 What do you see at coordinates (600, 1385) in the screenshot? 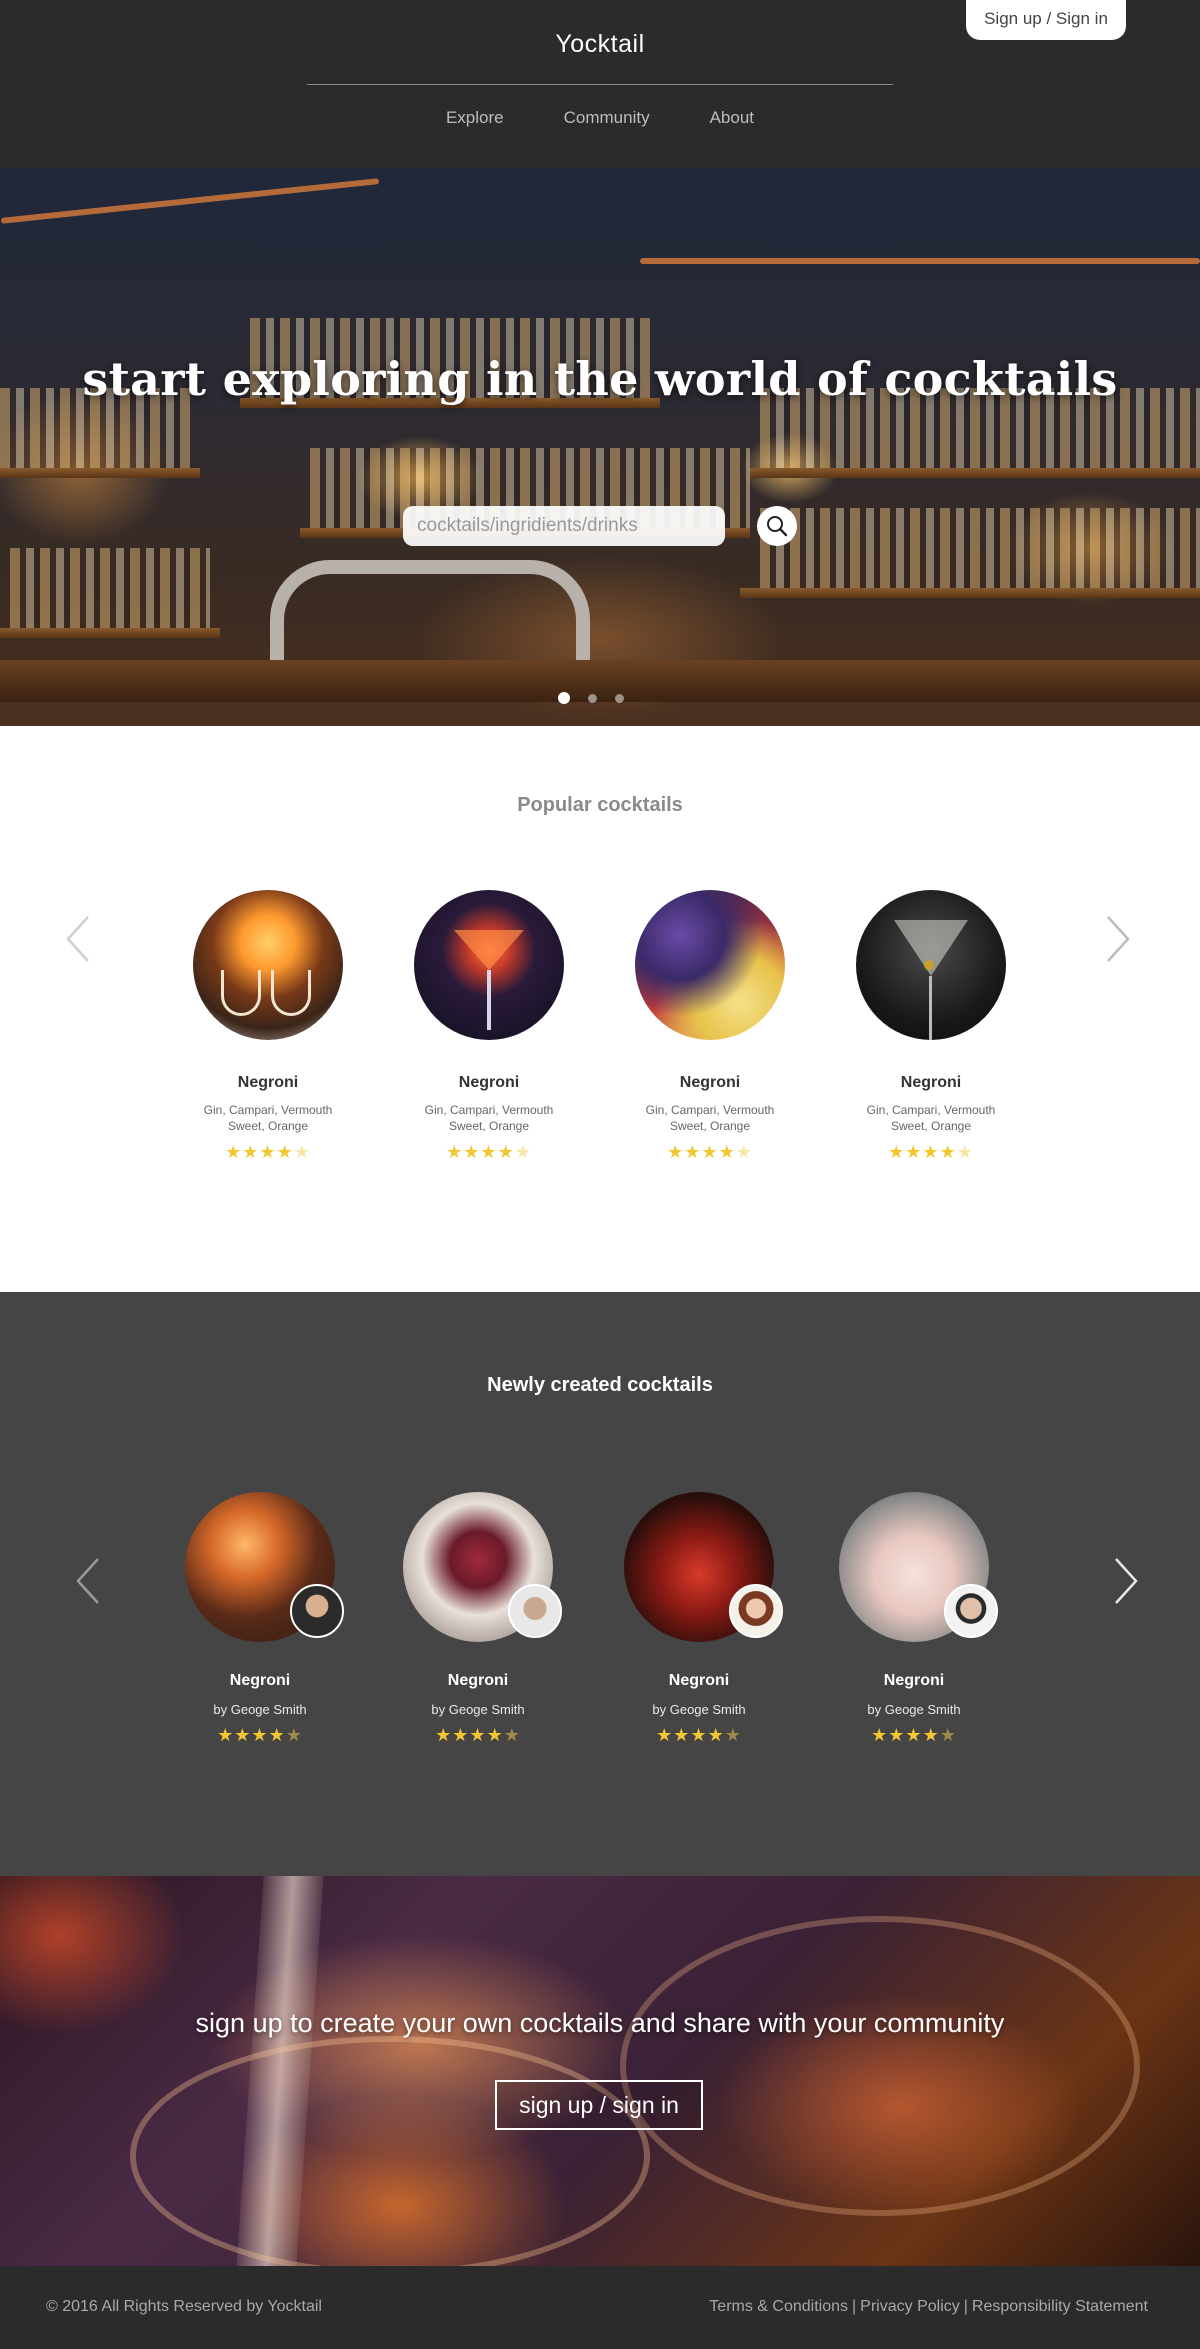
I see `newly-title: Newly created cocktails` at bounding box center [600, 1385].